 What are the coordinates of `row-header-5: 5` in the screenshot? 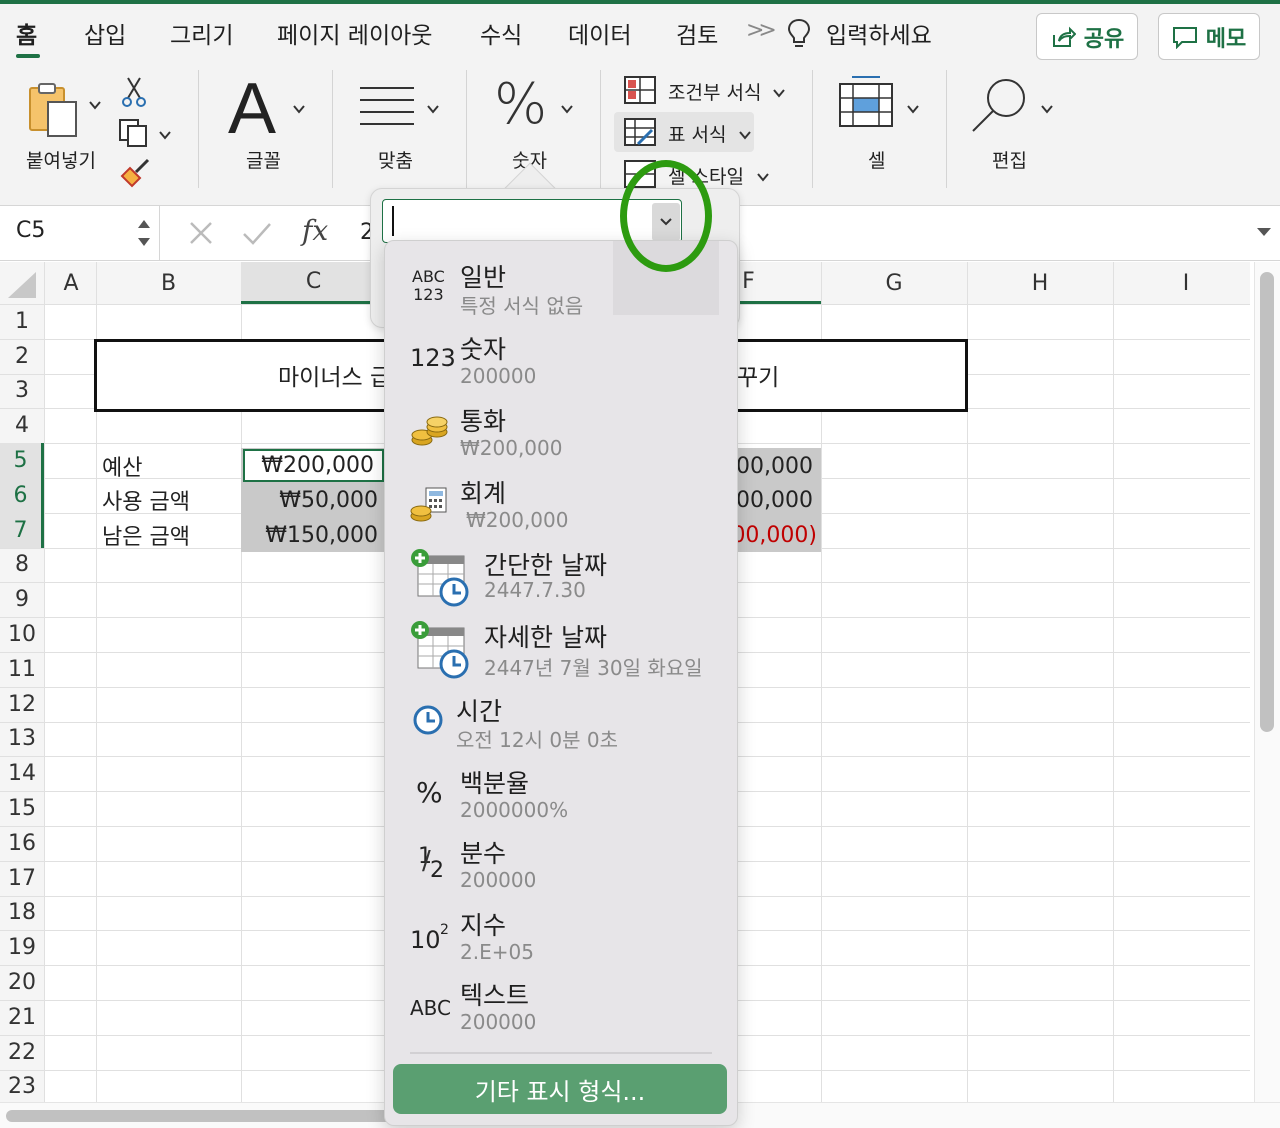 It's located at (22, 460).